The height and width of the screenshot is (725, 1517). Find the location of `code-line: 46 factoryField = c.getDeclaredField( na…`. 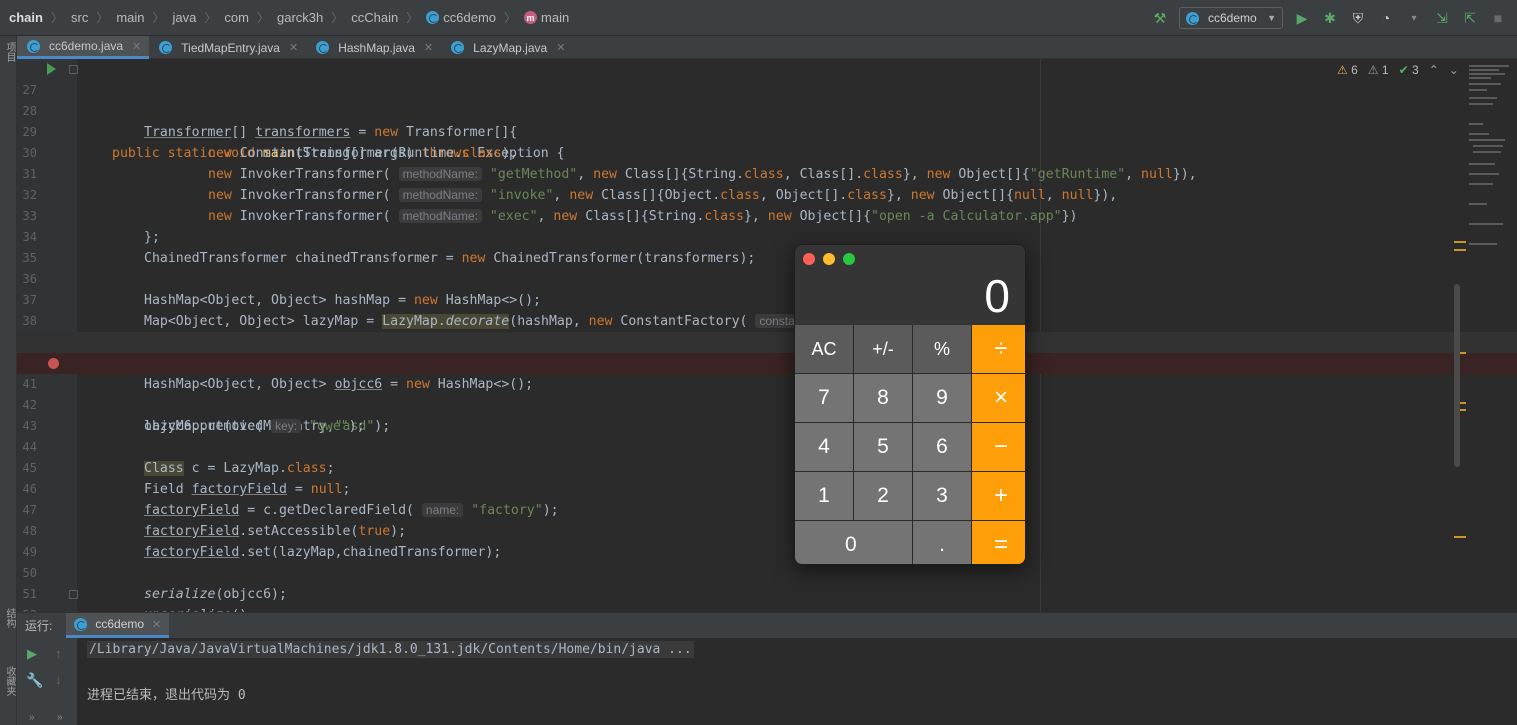

code-line: 46 factoryField = c.getDeclaredField( na… is located at coordinates (767, 488).